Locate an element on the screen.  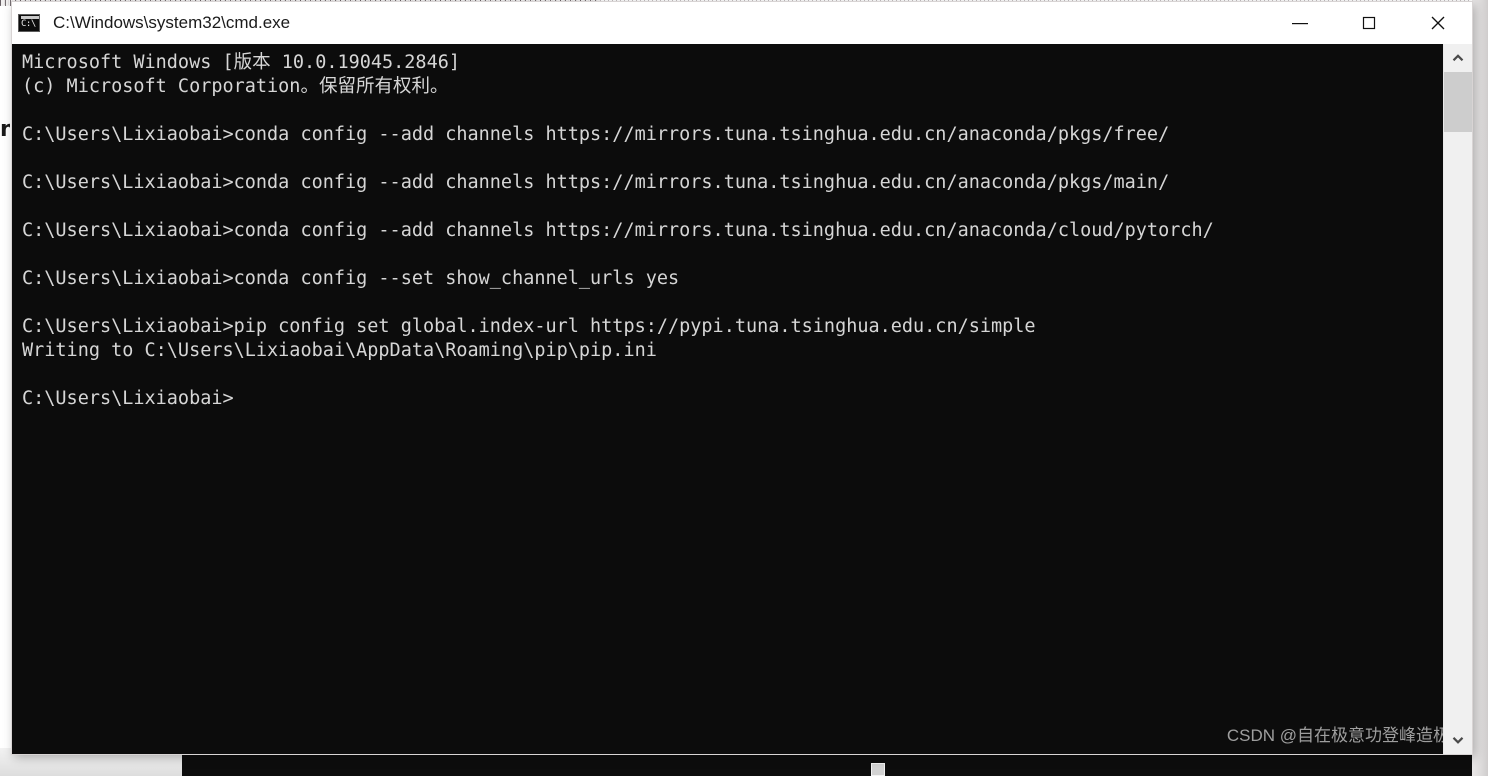
scroll-up-button is located at coordinates (1458, 58).